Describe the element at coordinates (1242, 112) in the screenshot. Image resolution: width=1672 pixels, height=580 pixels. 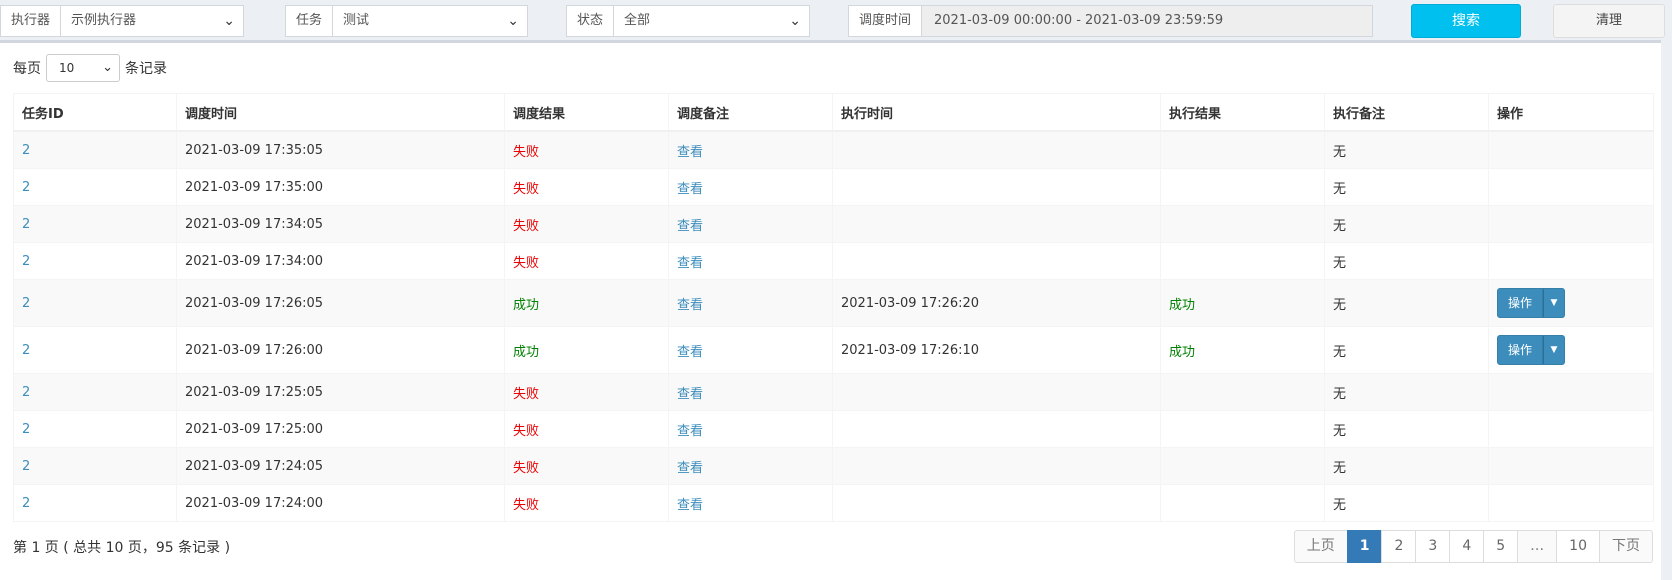
I see `column-header-exec-result: 执行结果` at that location.